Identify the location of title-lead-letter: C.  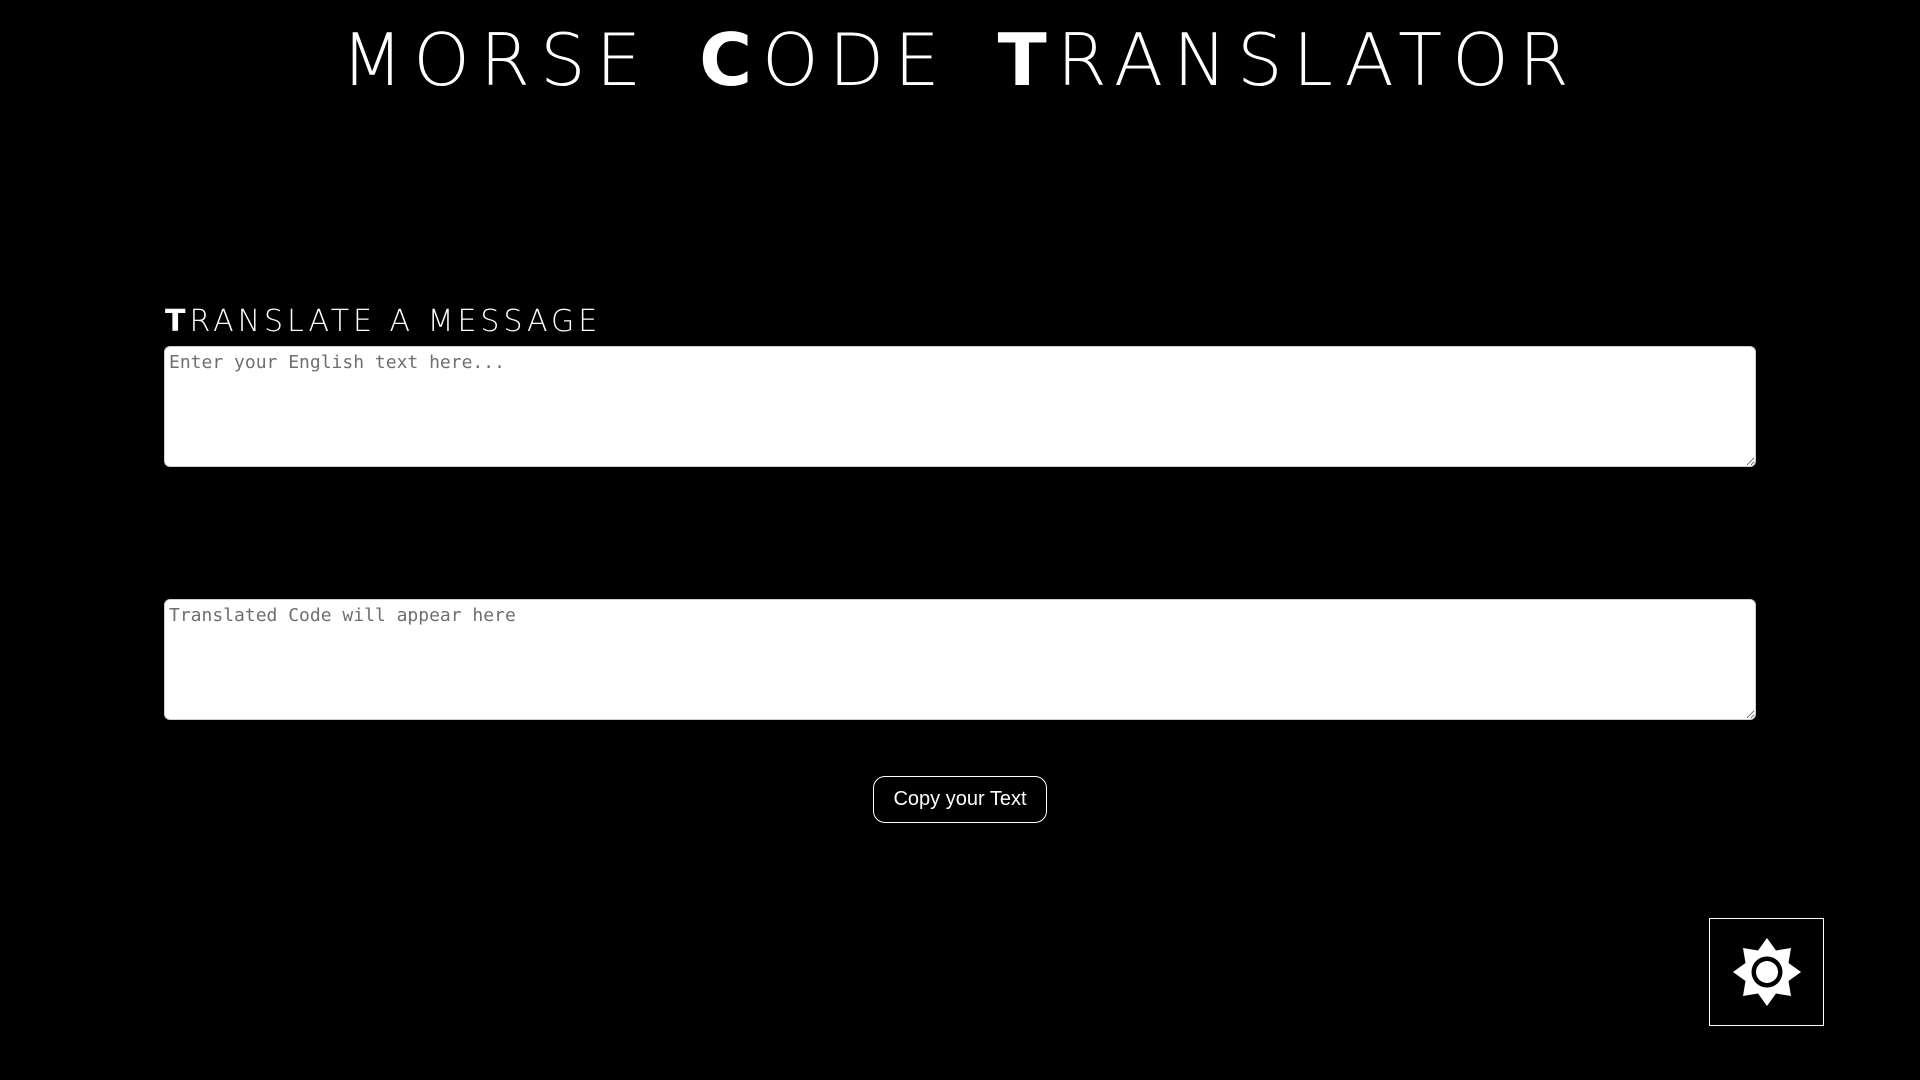
(731, 60).